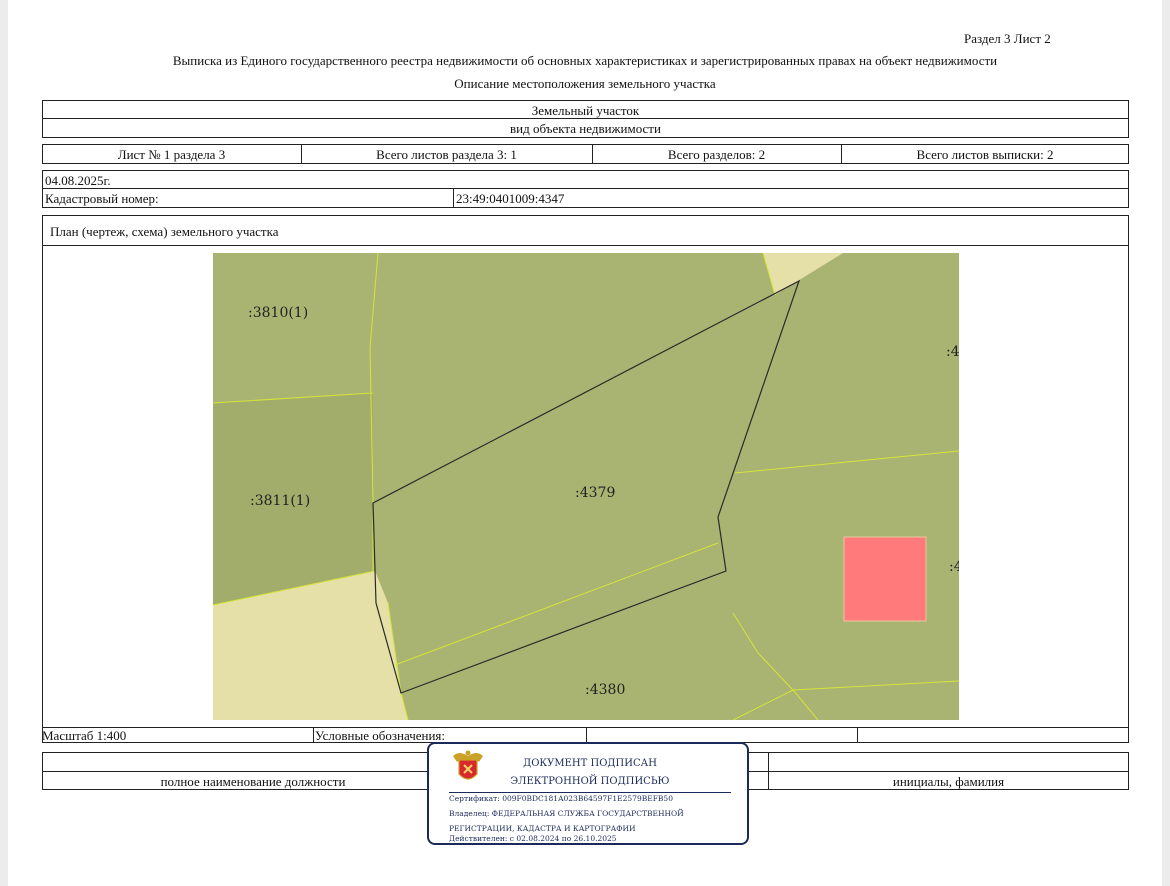 This screenshot has width=1170, height=886. I want to click on sheet-of-section: Лист № 1 раздела 3, so click(171, 154).